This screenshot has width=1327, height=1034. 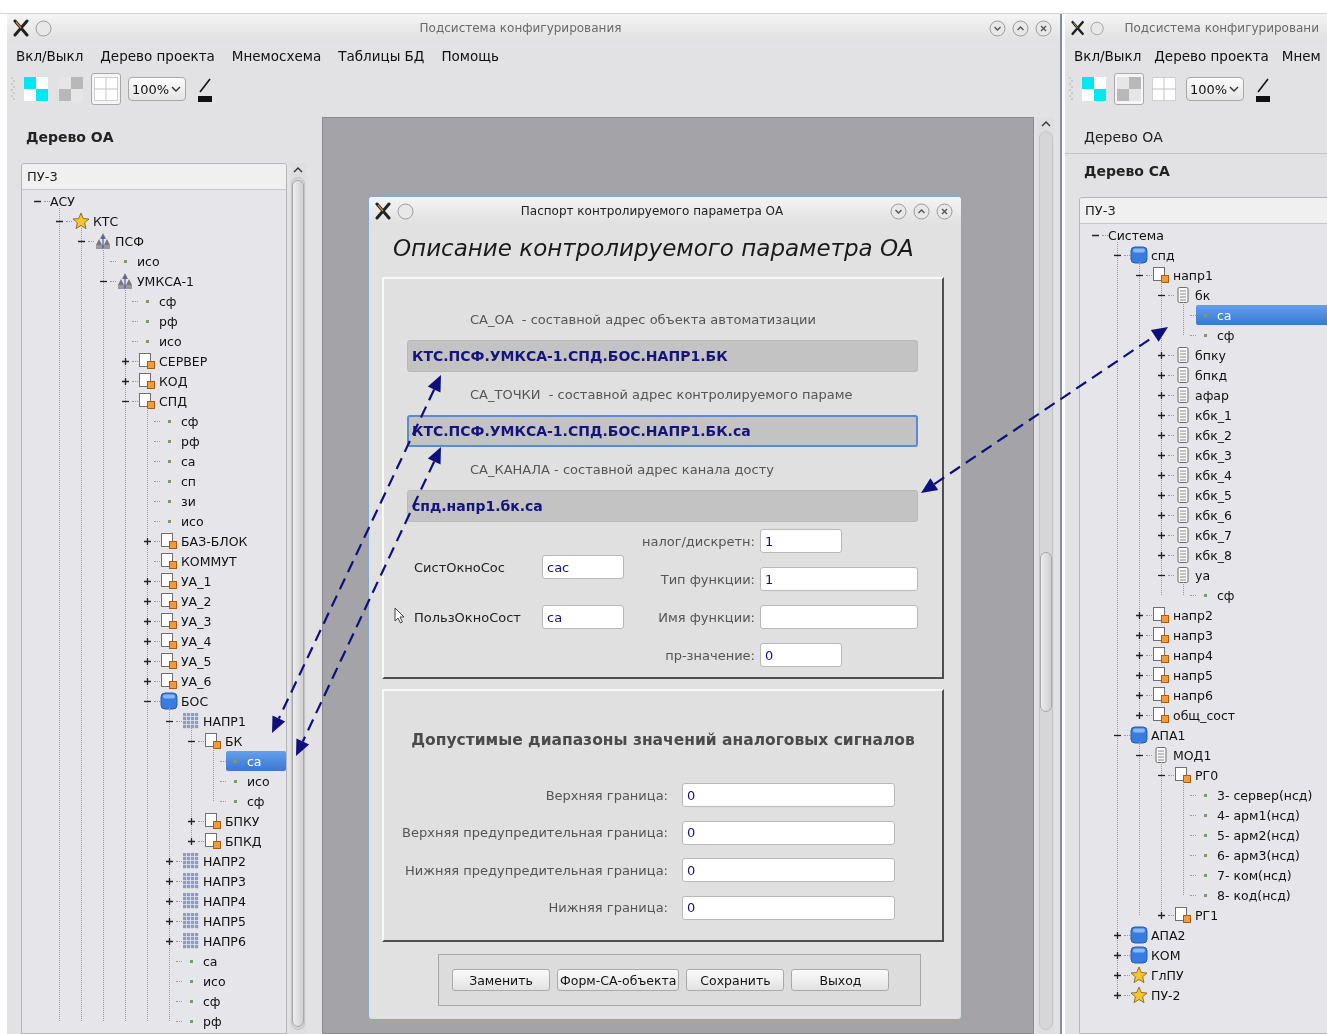 I want to click on tree-item: НАПР3, so click(x=216, y=881).